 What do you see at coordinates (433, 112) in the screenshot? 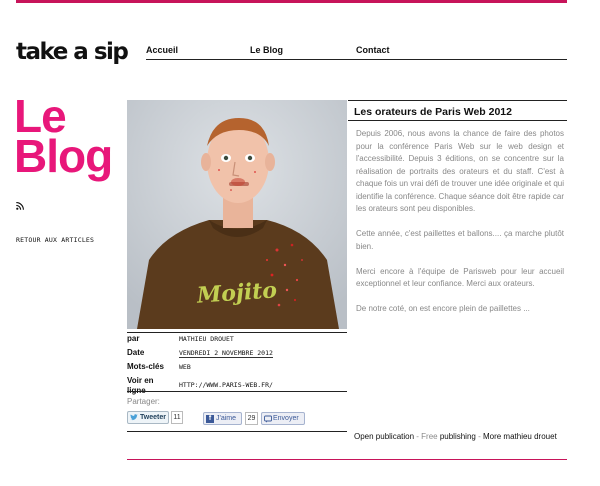
I see `article-title: Les orateurs de Paris Web 2012` at bounding box center [433, 112].